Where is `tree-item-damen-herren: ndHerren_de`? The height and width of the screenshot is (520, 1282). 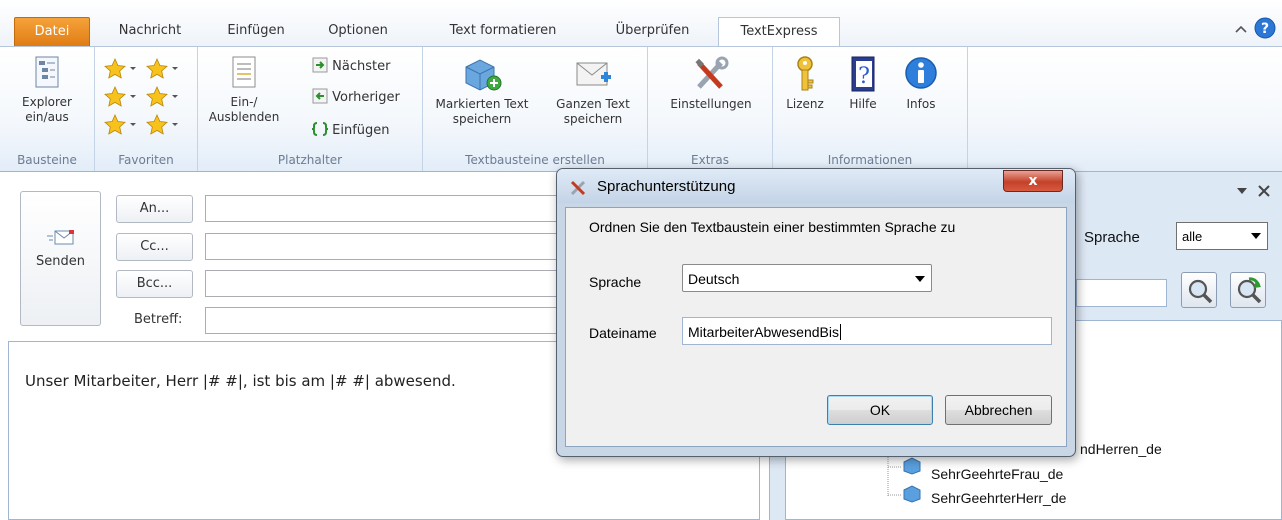 tree-item-damen-herren: ndHerren_de is located at coordinates (1121, 449).